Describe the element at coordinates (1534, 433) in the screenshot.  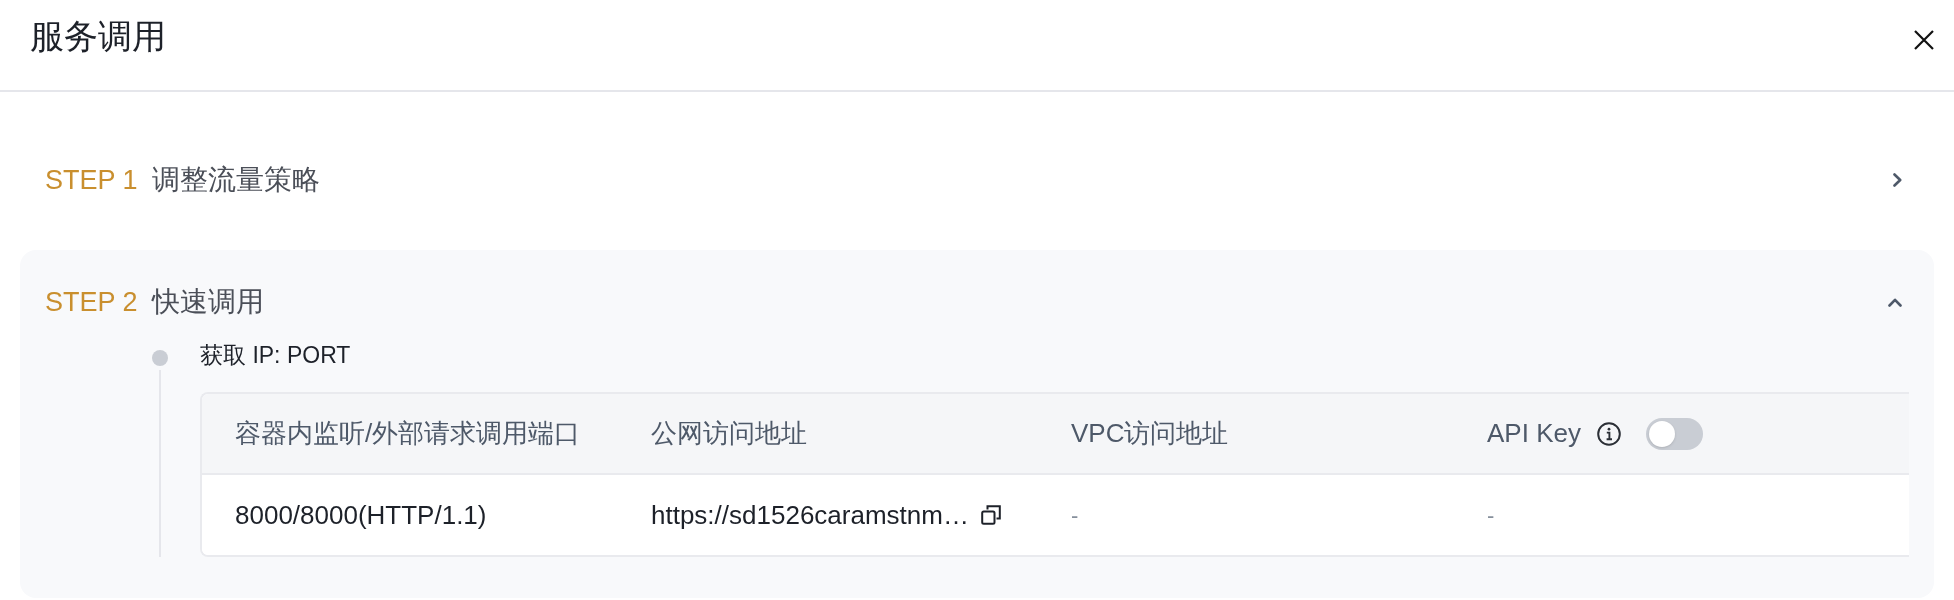
I see `column-header: API Key` at that location.